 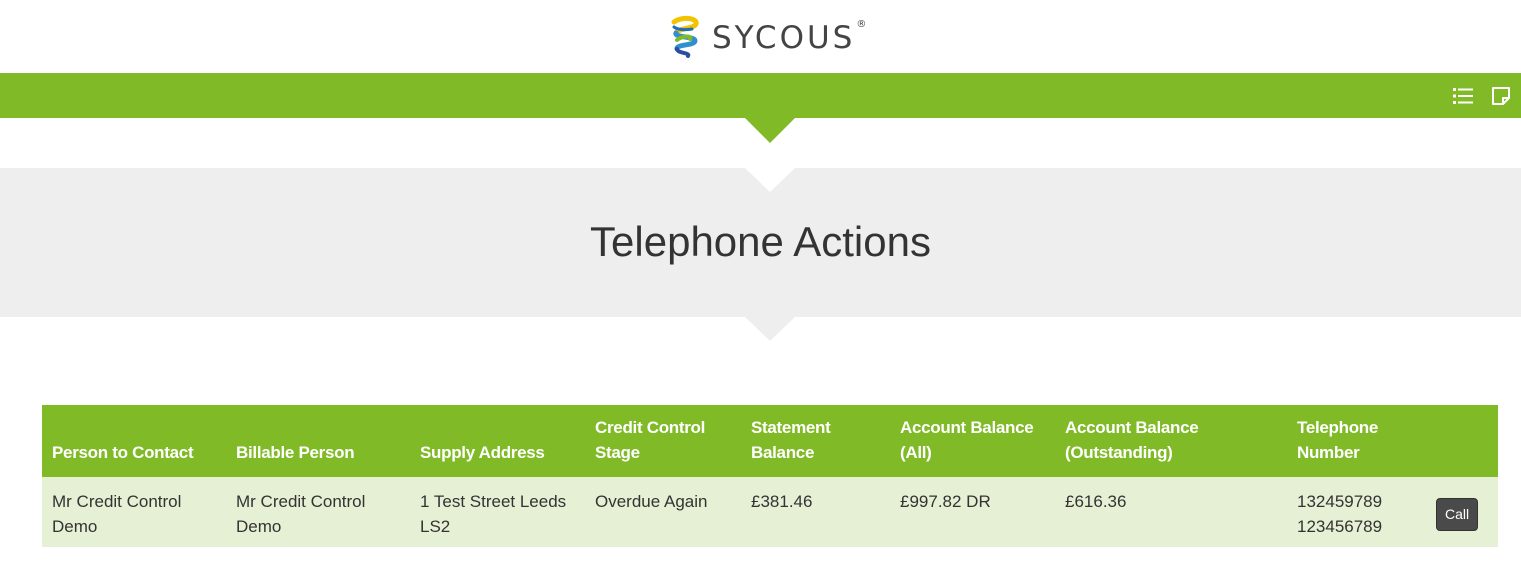 What do you see at coordinates (1132, 440) in the screenshot?
I see `column-header-account-balance-outstanding: Account Balance (Outstanding)` at bounding box center [1132, 440].